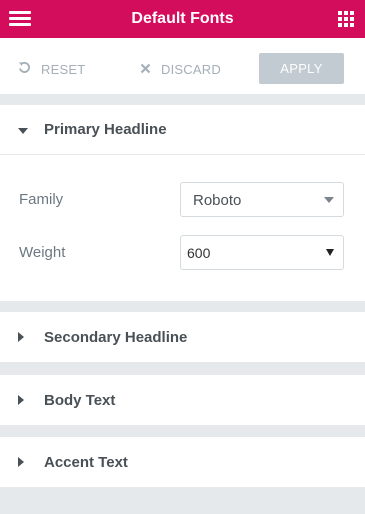 The width and height of the screenshot is (365, 514). I want to click on section-header-body: Body Text, so click(182, 400).